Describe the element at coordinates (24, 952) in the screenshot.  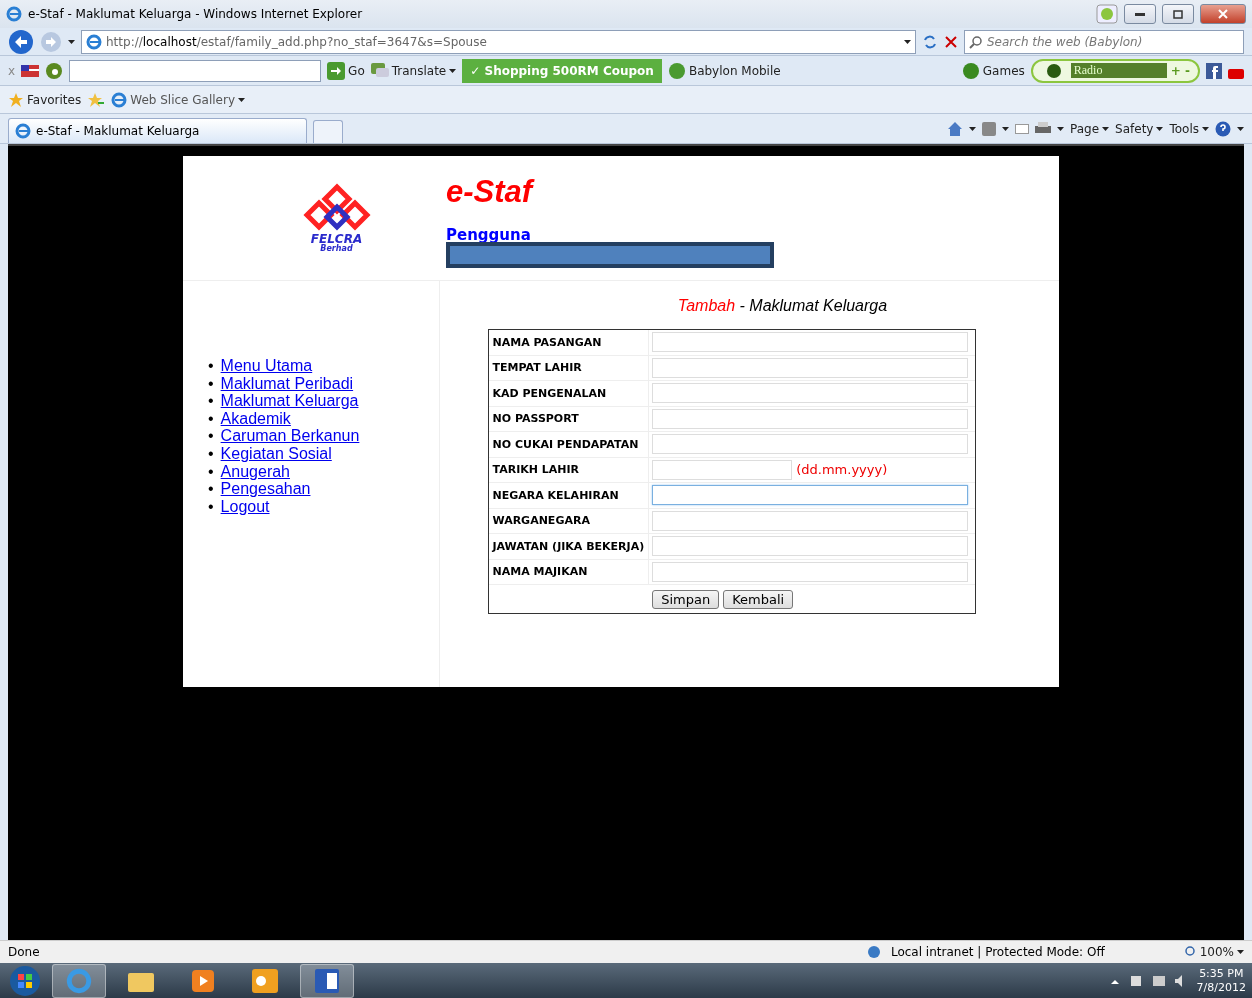
I see `status-text: Done` at that location.